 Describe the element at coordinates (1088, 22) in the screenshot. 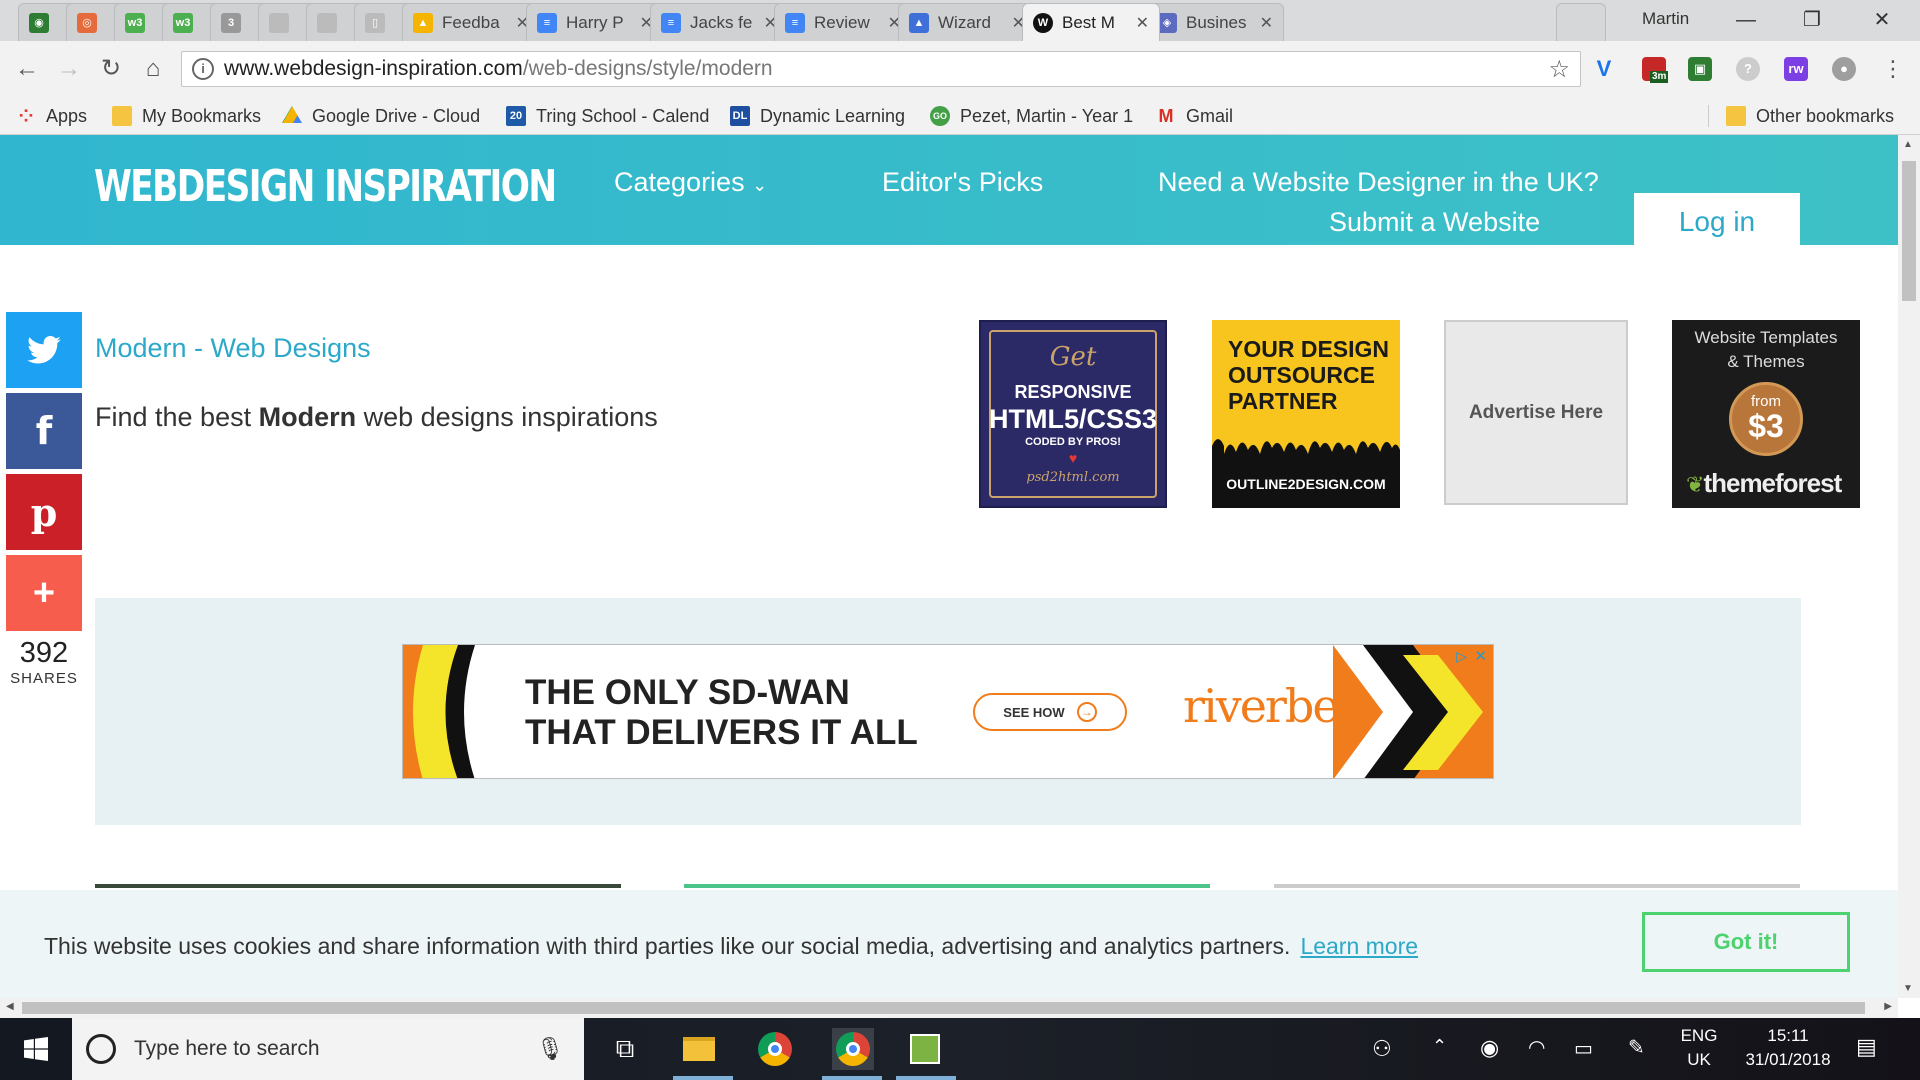

I see `tab-label: Best M` at that location.